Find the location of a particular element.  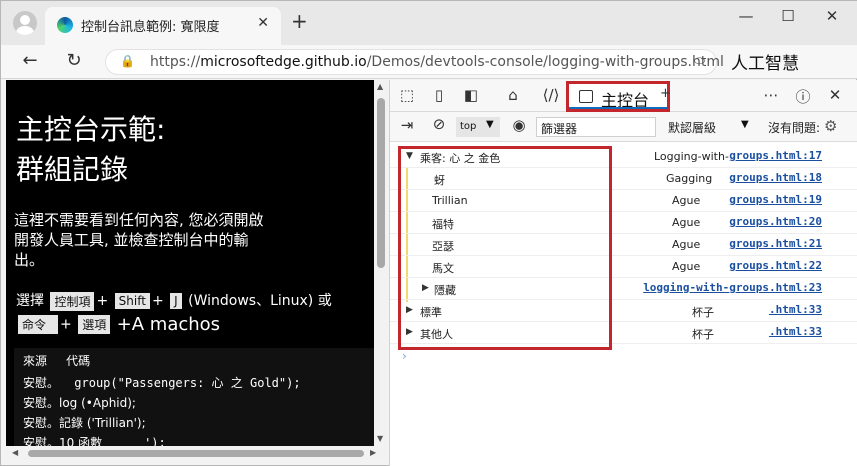

device-emulation-icon: ▯ is located at coordinates (439, 95).